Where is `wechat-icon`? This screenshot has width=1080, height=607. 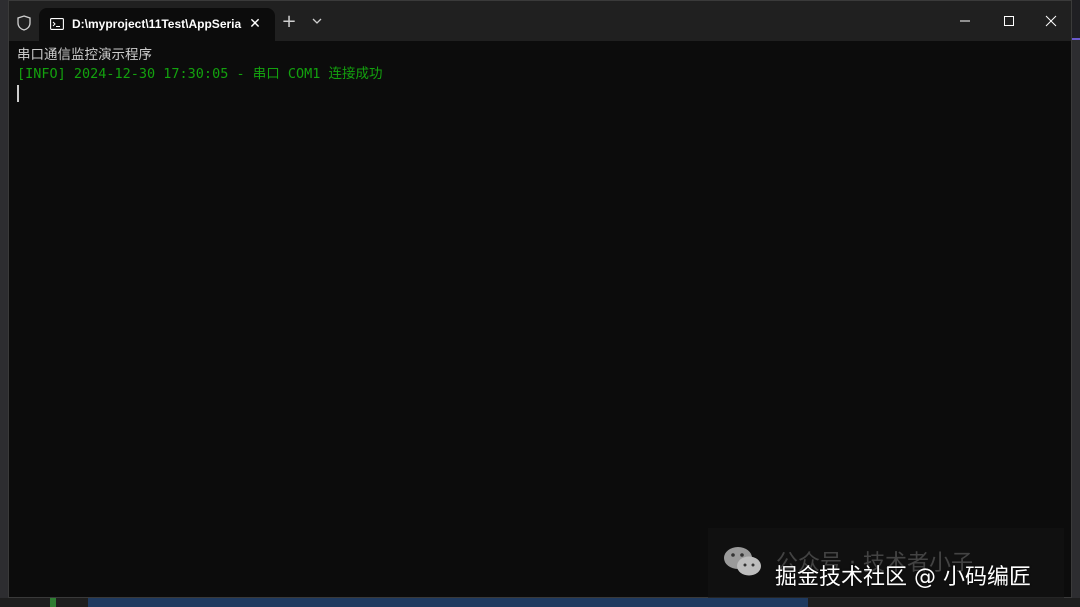 wechat-icon is located at coordinates (742, 561).